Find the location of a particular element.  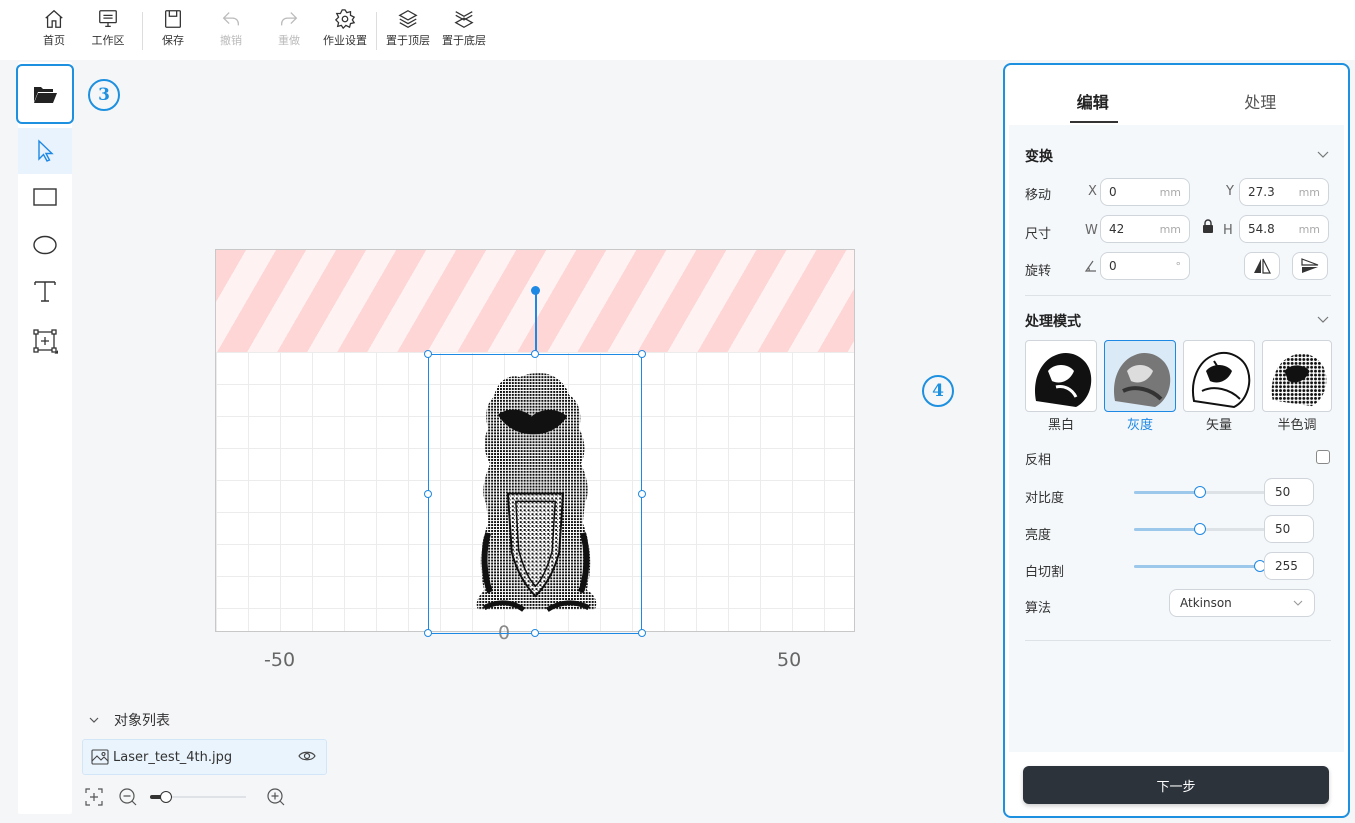

object-list-header: 对象列表 is located at coordinates (129, 720).